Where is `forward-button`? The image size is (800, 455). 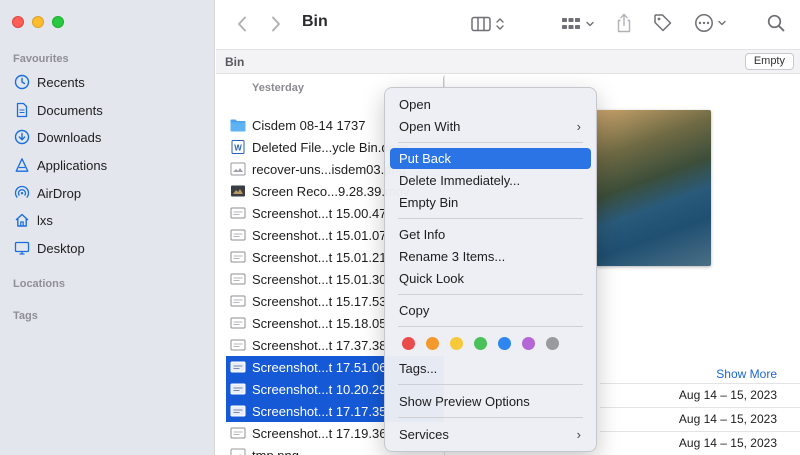
forward-button is located at coordinates (276, 24).